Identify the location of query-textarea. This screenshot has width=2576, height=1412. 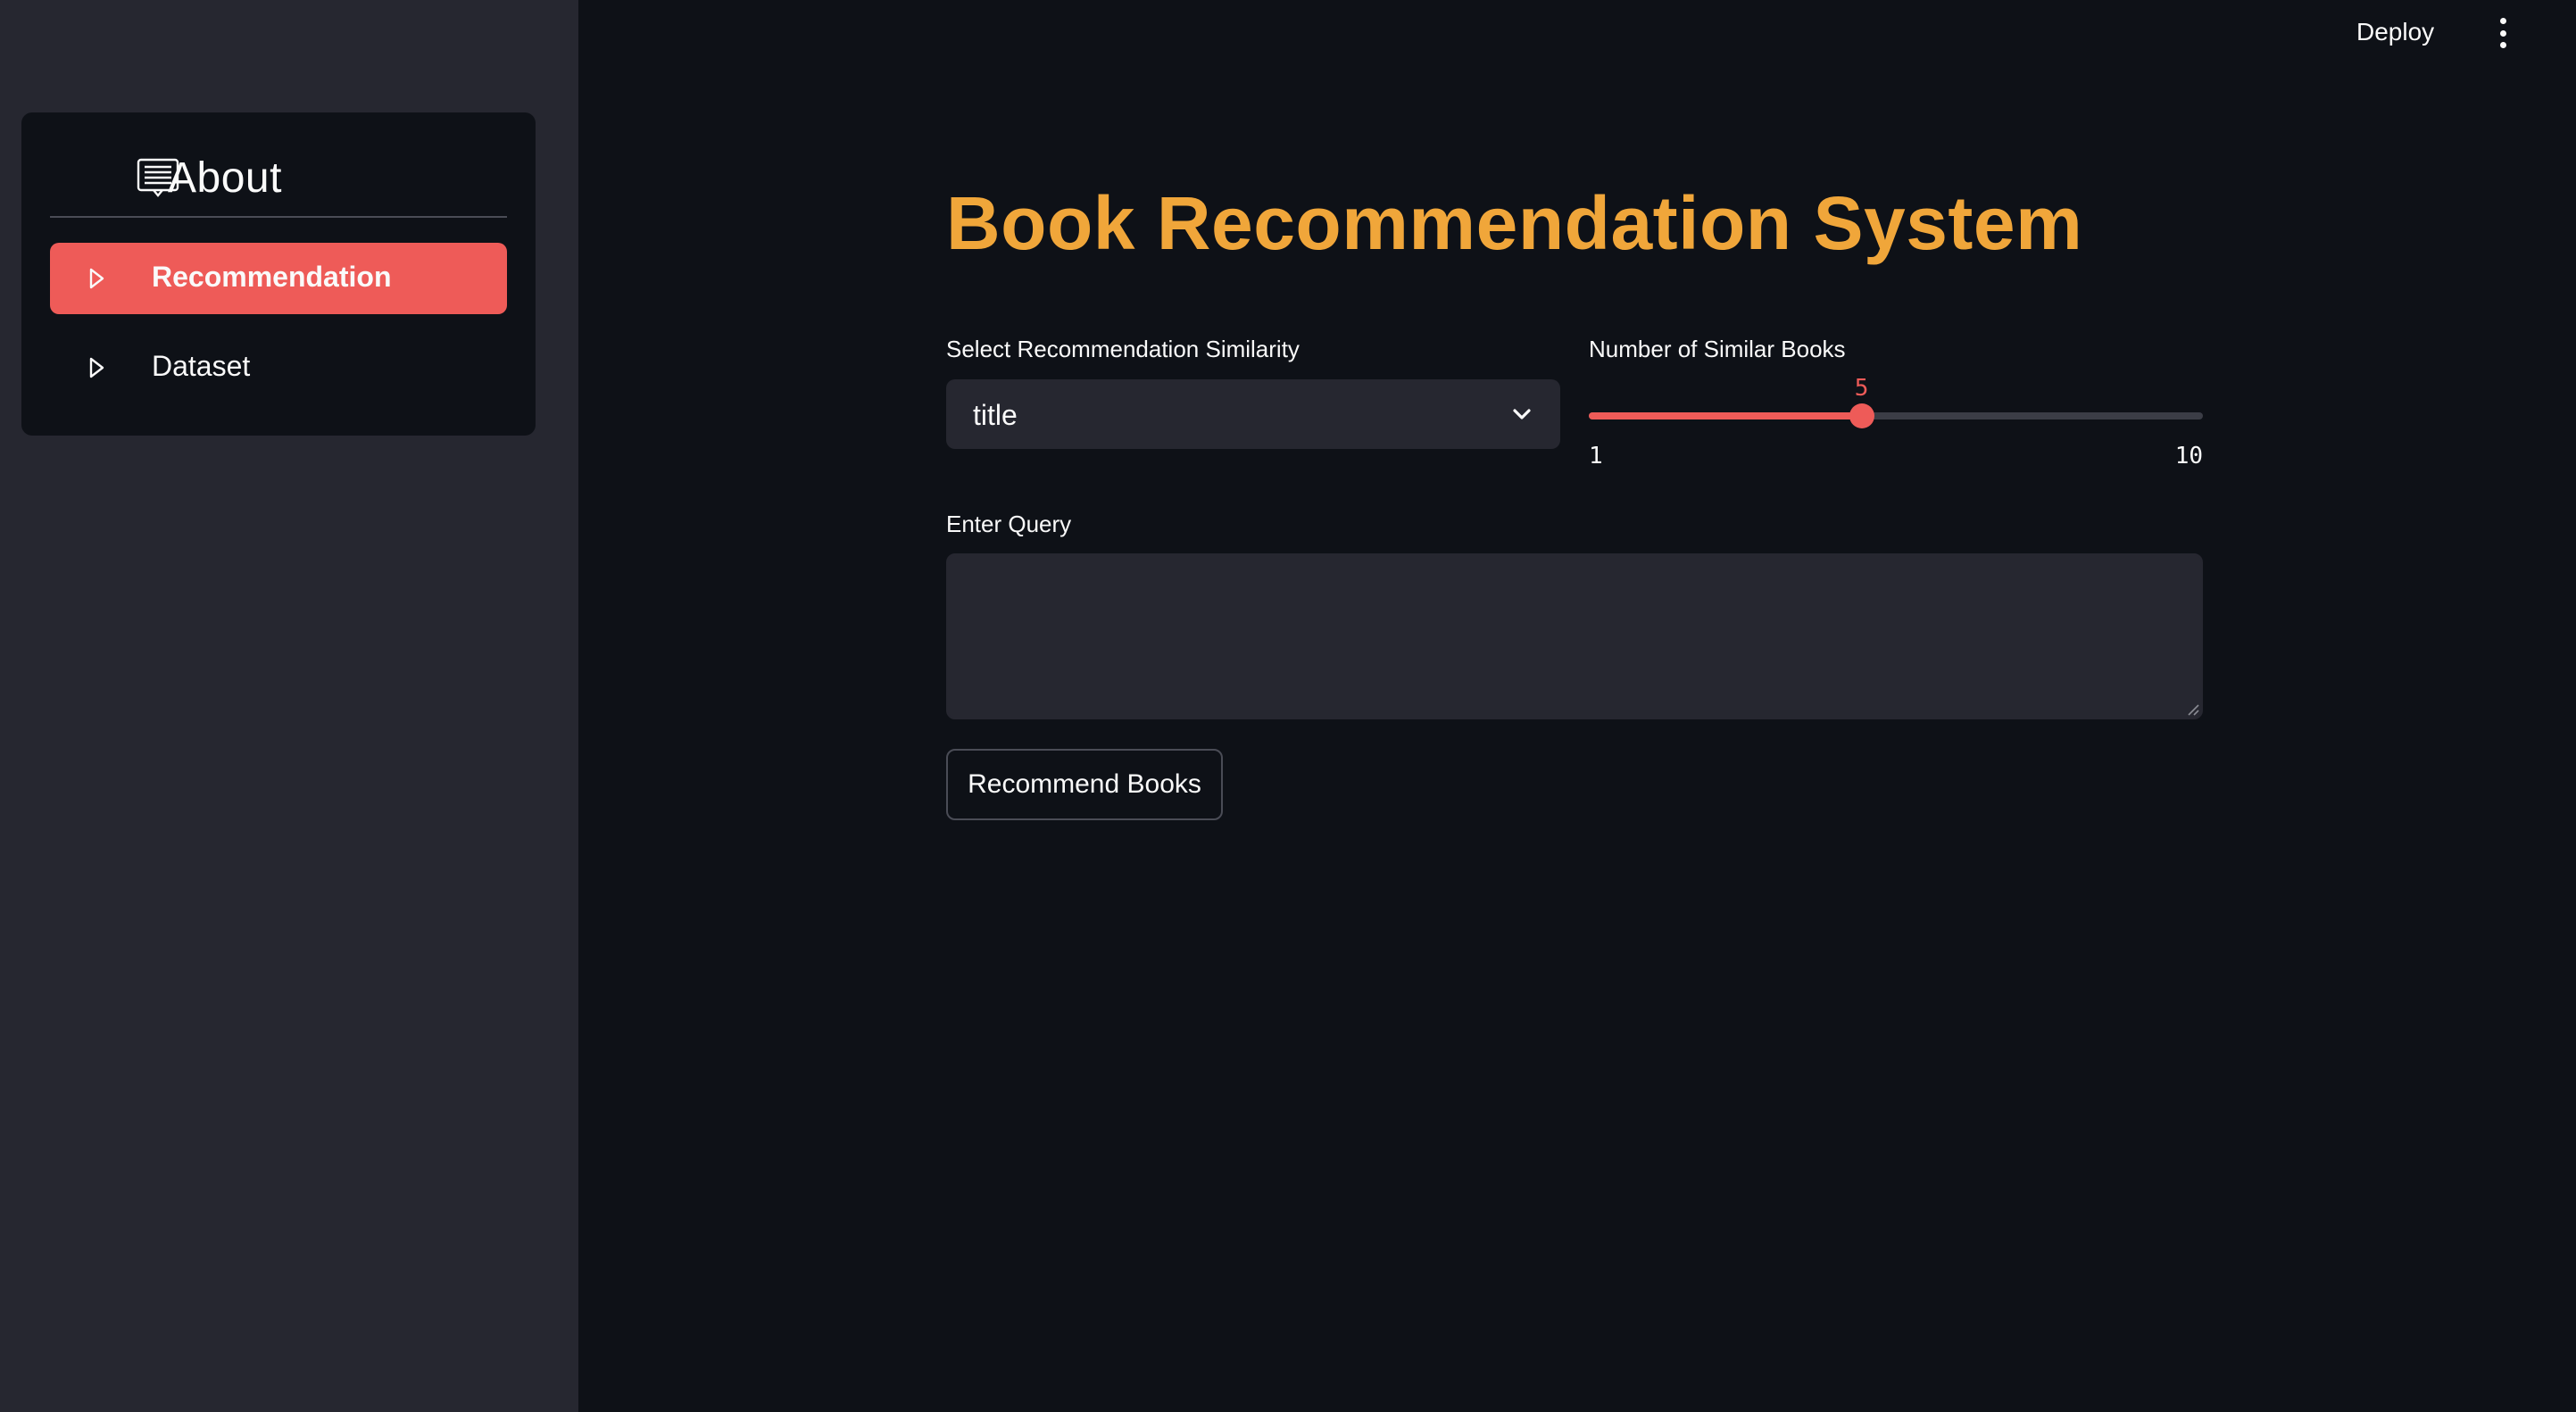
(1574, 636).